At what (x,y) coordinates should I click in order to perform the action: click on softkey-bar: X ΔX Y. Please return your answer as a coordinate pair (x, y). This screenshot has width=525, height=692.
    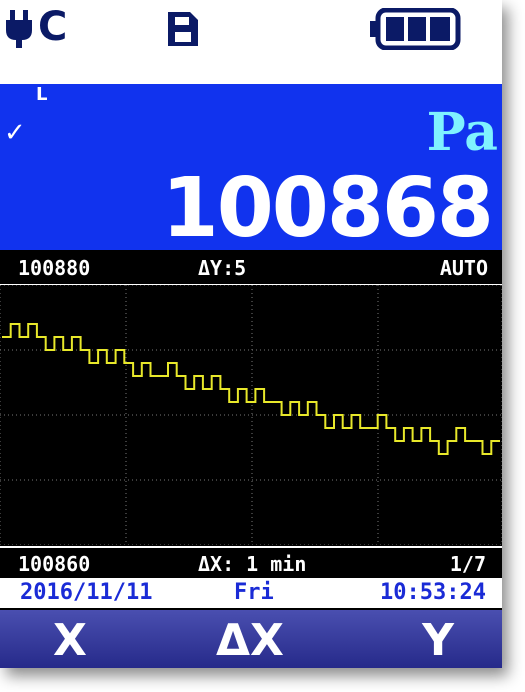
    Looking at the image, I should click on (251, 639).